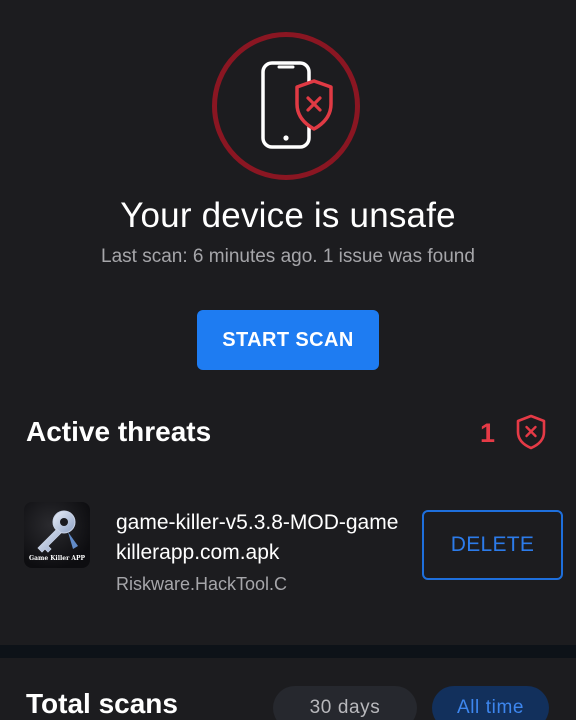 This screenshot has width=576, height=720. Describe the element at coordinates (297, 105) in the screenshot. I see `phone-shield-x-icon` at that location.